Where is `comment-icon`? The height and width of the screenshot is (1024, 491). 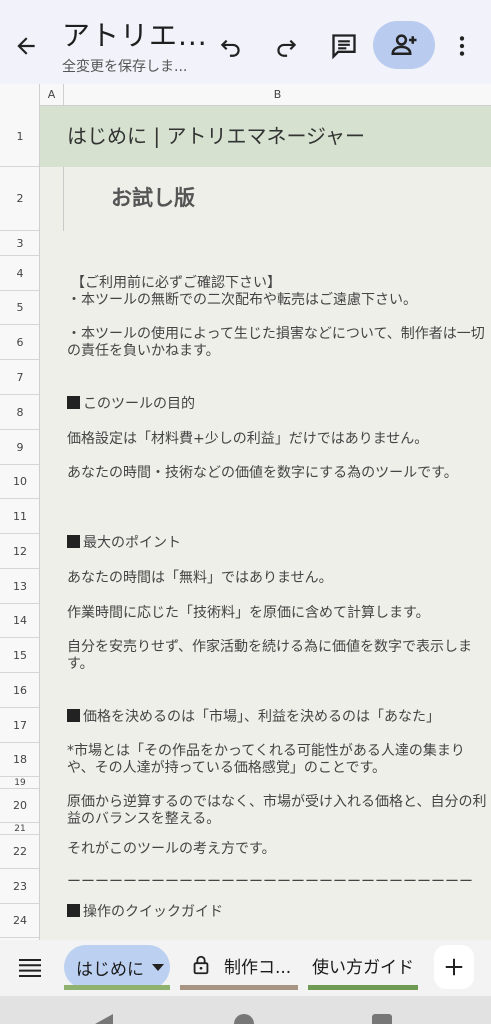
comment-icon is located at coordinates (344, 47).